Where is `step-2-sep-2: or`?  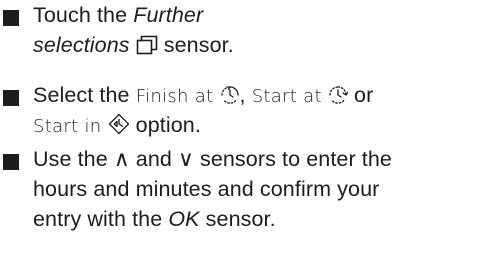 step-2-sep-2: or is located at coordinates (360, 95).